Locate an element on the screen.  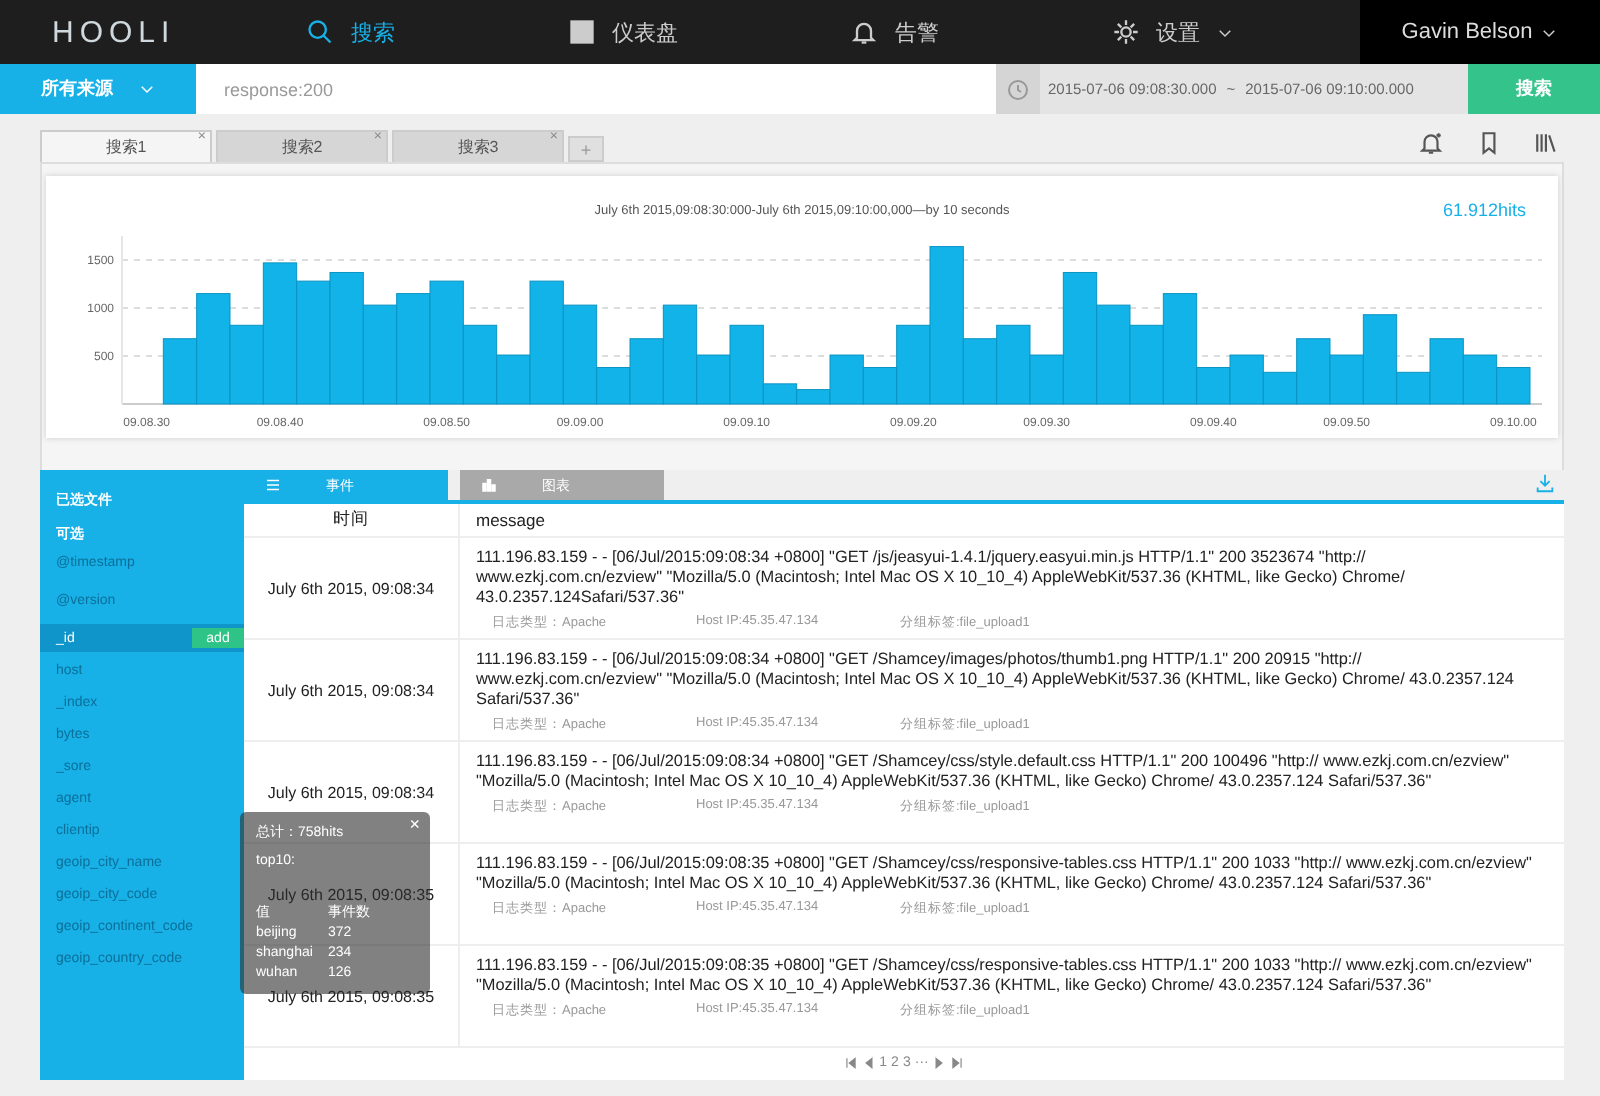
chevron-down-icon is located at coordinates (146, 89).